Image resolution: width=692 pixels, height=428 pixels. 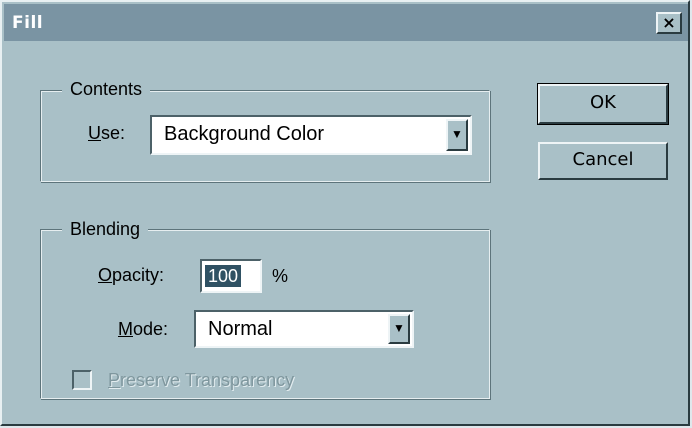 I want to click on blending-group-label: Blending, so click(x=105, y=229).